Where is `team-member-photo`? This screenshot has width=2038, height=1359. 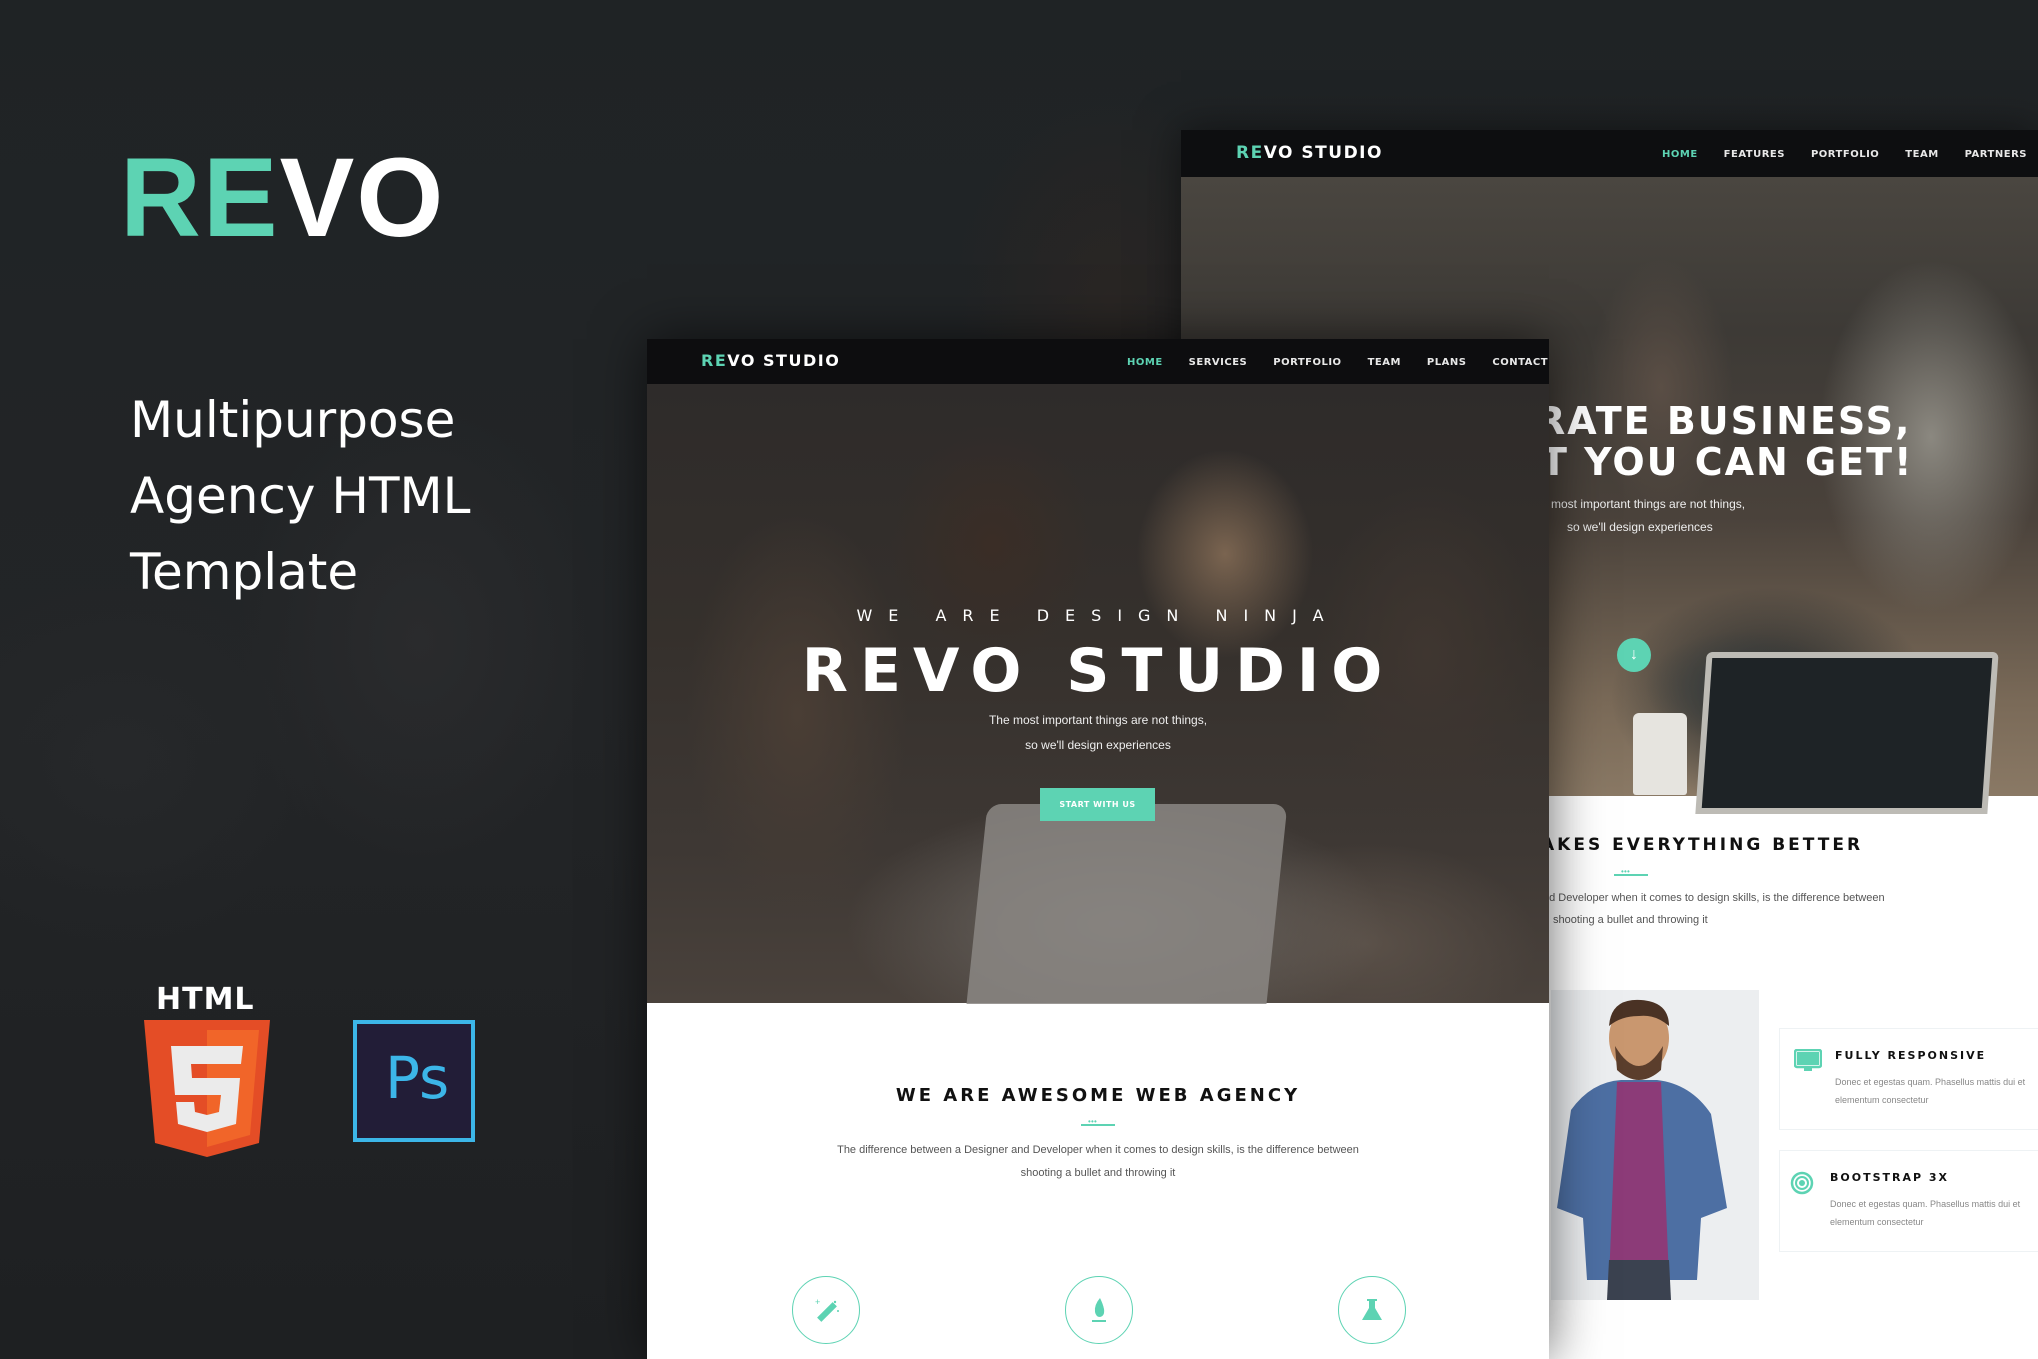
team-member-photo is located at coordinates (1655, 1145).